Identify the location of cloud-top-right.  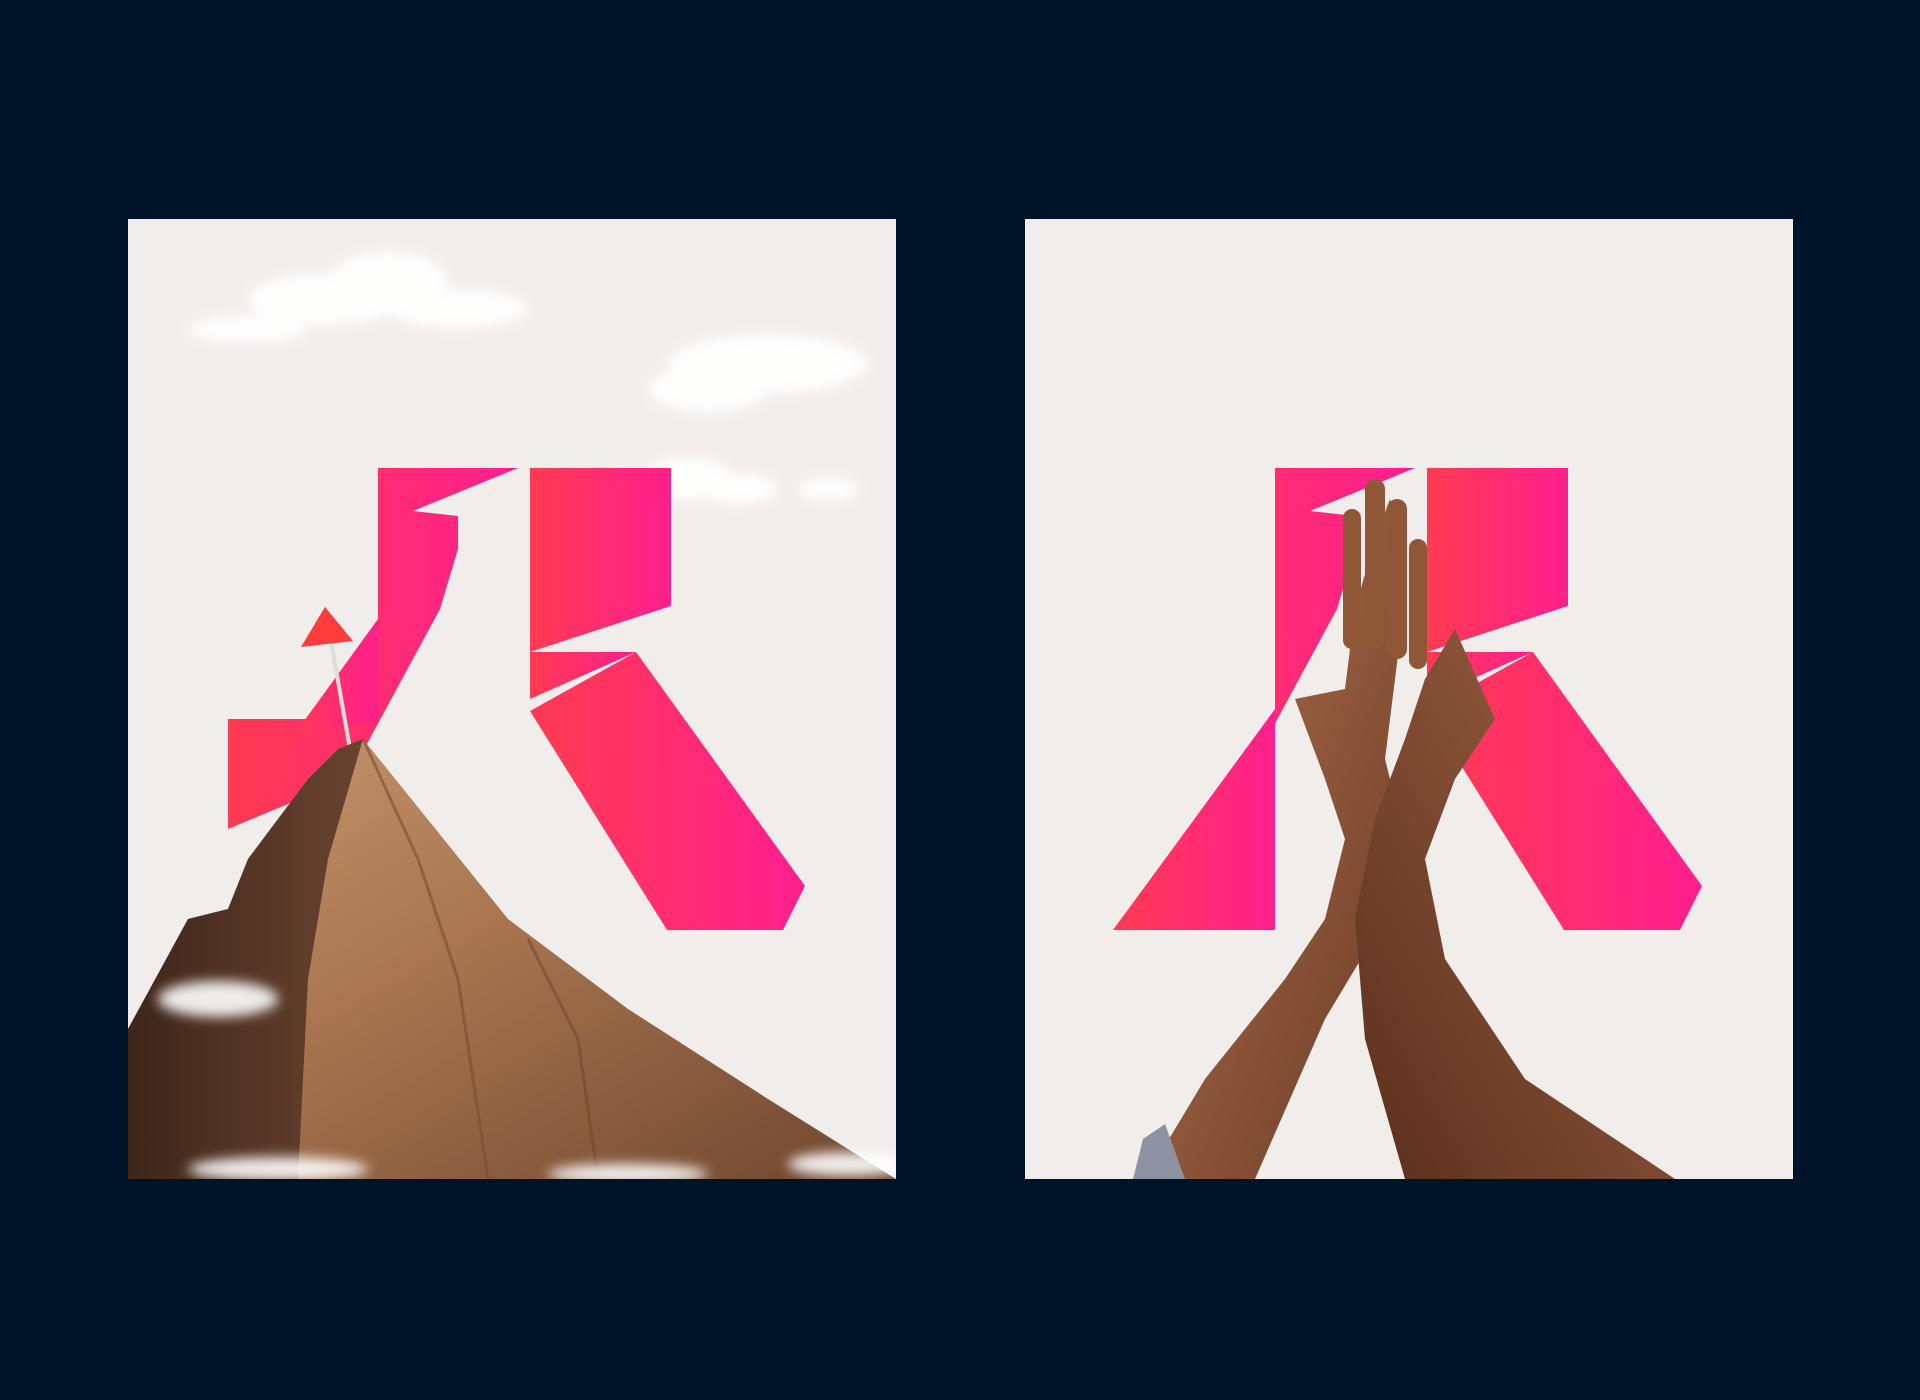
(755, 419).